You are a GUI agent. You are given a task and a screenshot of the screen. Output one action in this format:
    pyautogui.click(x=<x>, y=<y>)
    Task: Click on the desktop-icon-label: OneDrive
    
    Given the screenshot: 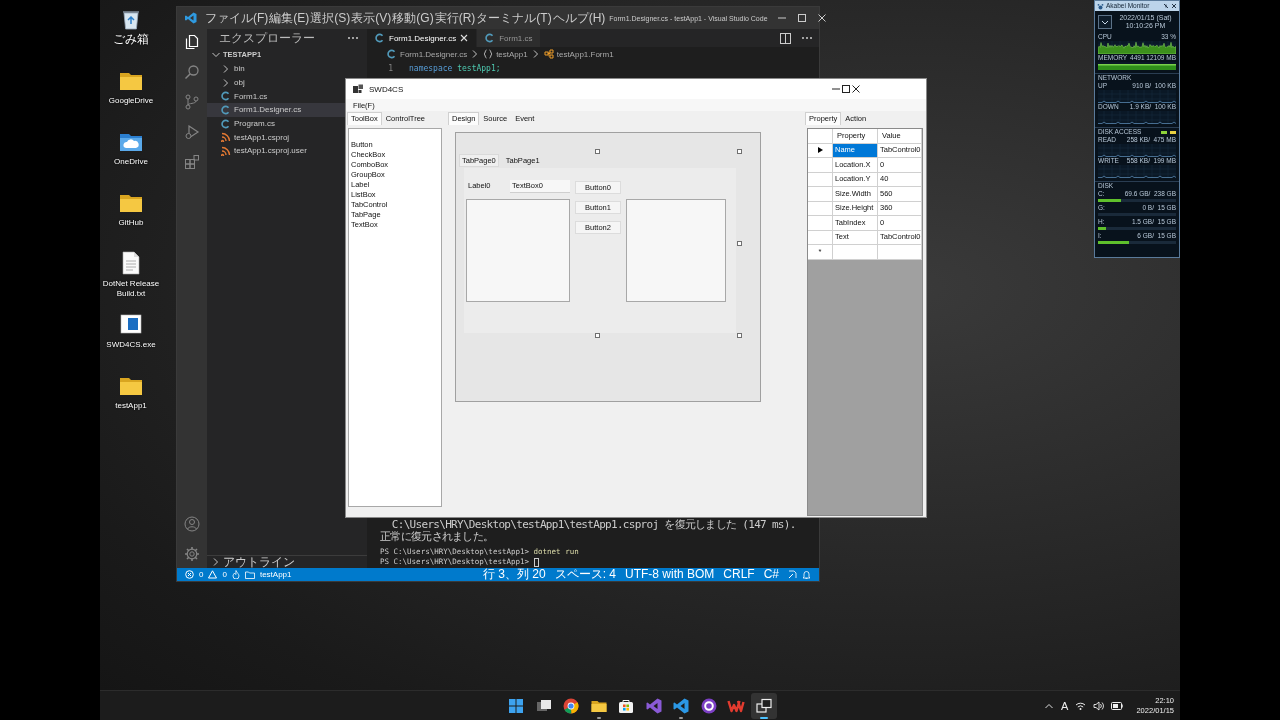 What is the action you would take?
    pyautogui.click(x=131, y=162)
    